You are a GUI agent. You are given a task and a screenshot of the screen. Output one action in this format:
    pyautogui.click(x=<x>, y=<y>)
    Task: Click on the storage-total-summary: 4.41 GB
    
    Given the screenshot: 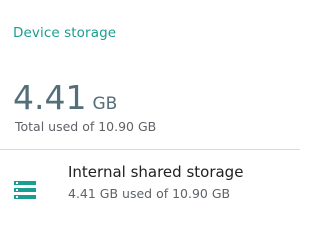 What is the action you would take?
    pyautogui.click(x=65, y=98)
    